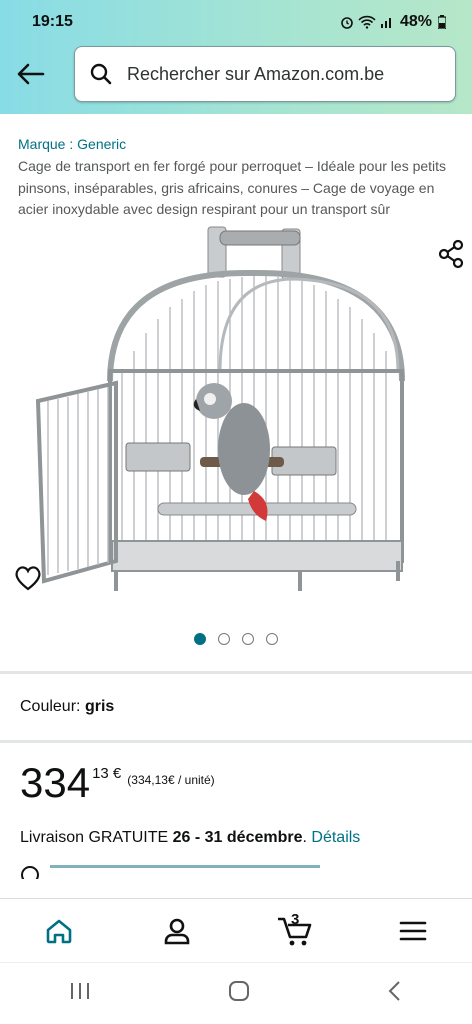 The image size is (472, 1024). I want to click on menu-icon, so click(413, 930).